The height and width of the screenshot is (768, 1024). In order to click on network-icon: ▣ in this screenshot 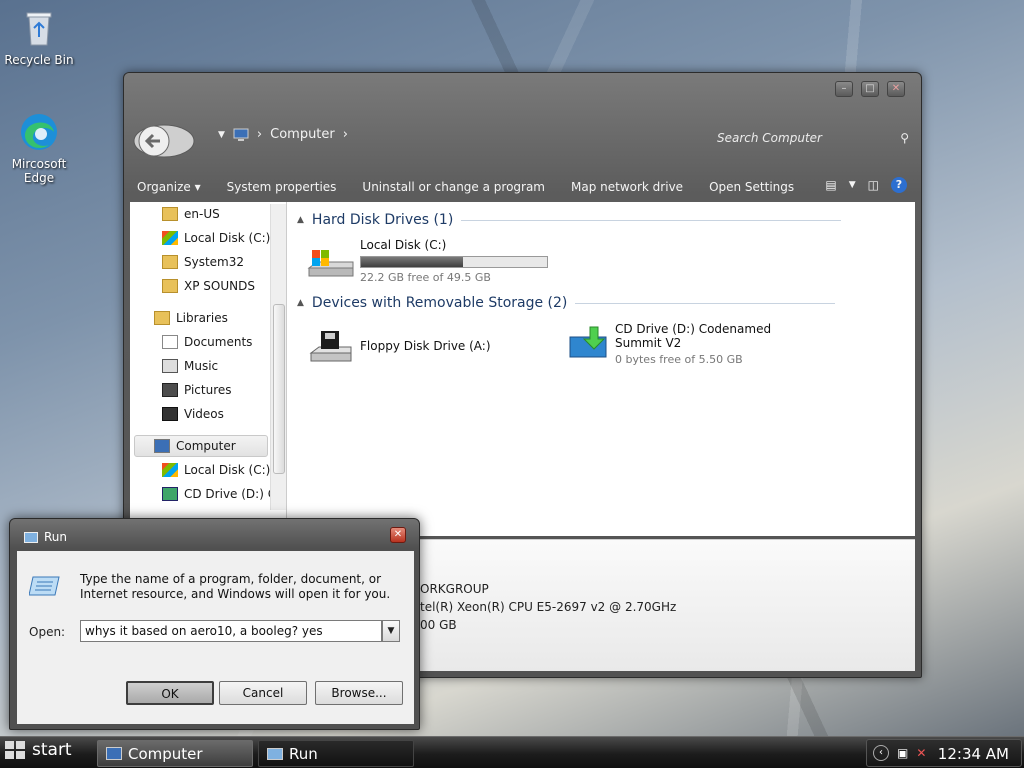, I will do `click(902, 753)`.